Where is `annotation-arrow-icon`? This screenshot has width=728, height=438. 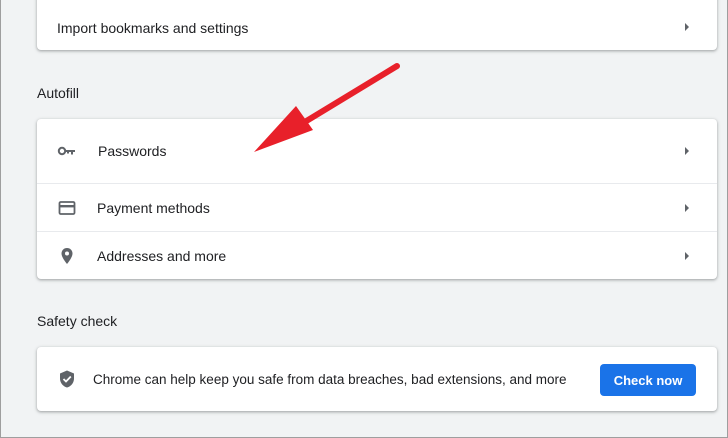 annotation-arrow-icon is located at coordinates (327, 107).